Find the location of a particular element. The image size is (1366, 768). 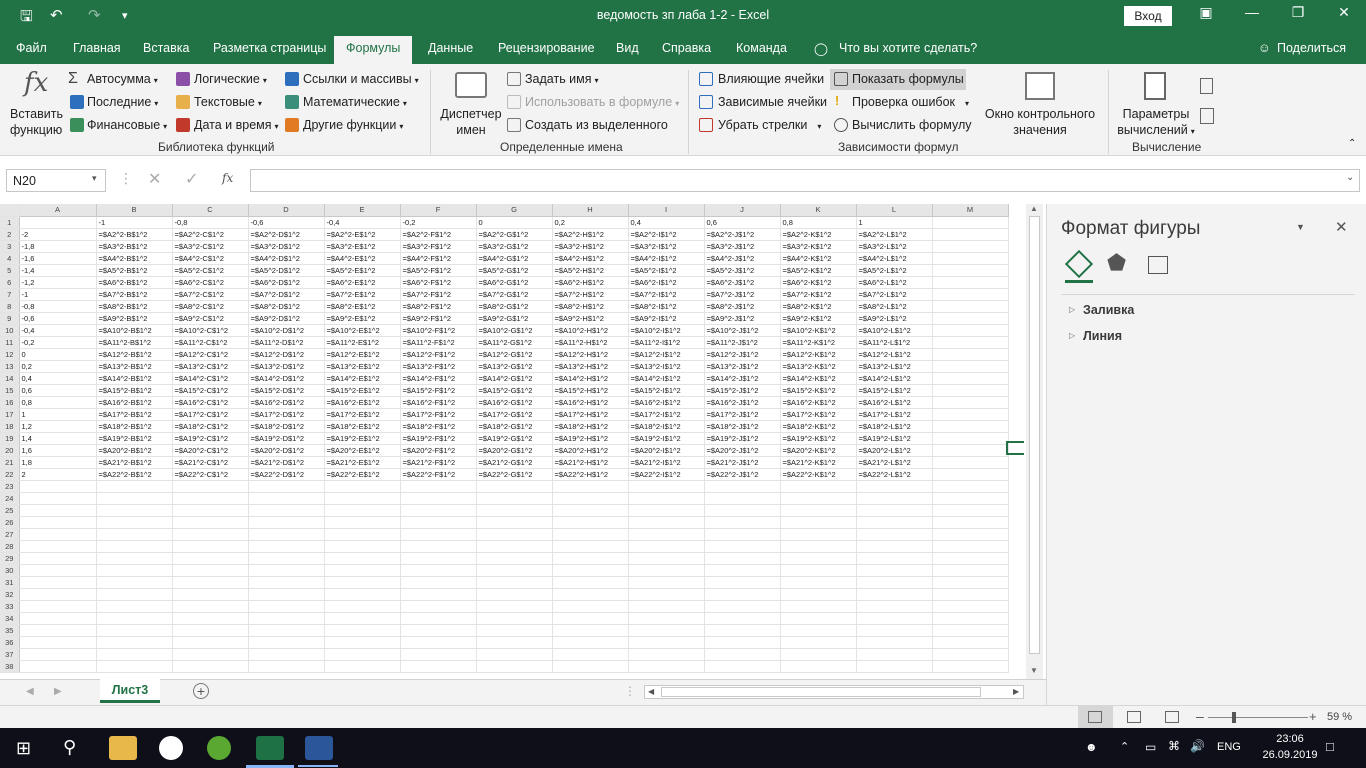

cell: =$A6^2-H$1^2 is located at coordinates (590, 282).